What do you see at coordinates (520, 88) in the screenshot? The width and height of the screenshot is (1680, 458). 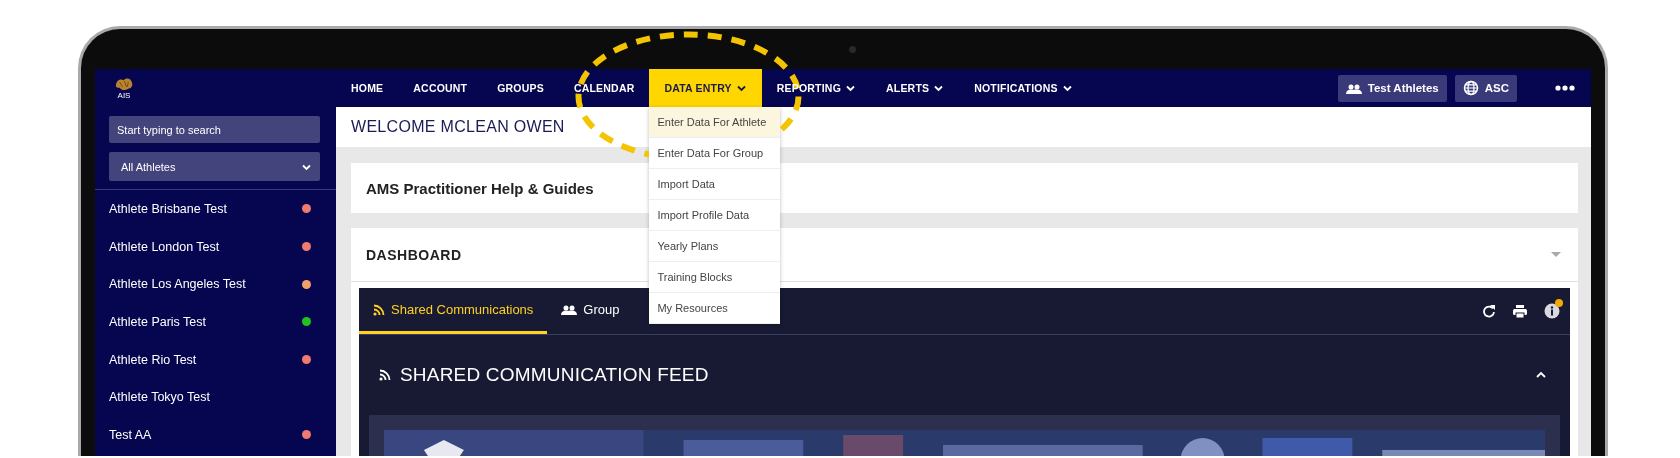 I see `nav-menu-item: GROUPS` at bounding box center [520, 88].